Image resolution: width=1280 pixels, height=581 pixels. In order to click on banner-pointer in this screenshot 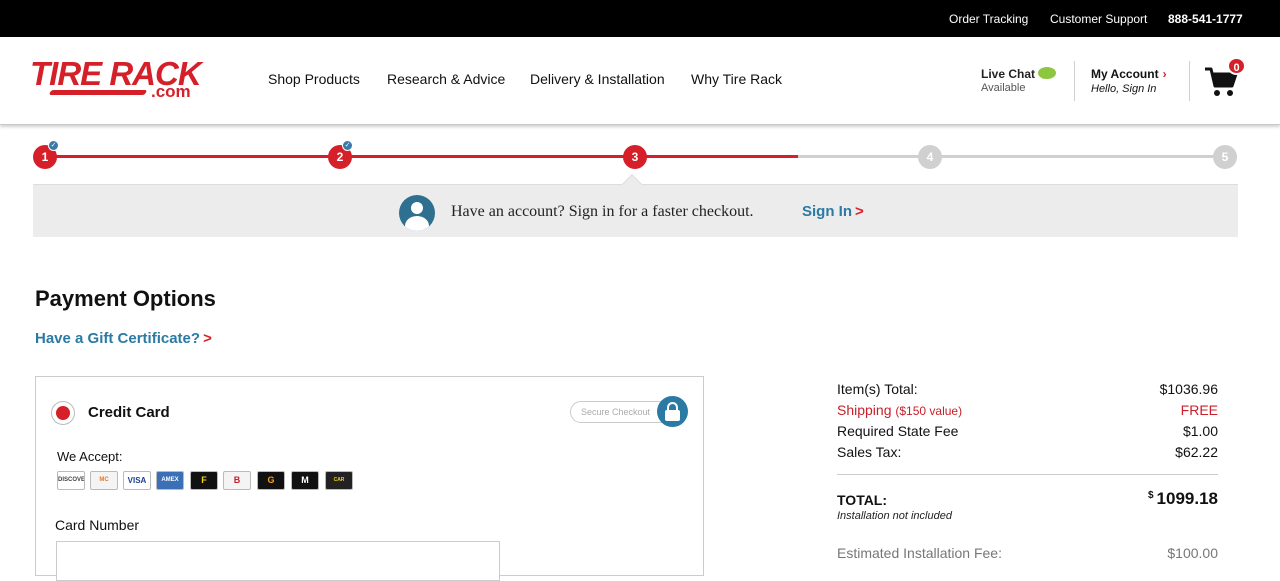, I will do `click(632, 184)`.